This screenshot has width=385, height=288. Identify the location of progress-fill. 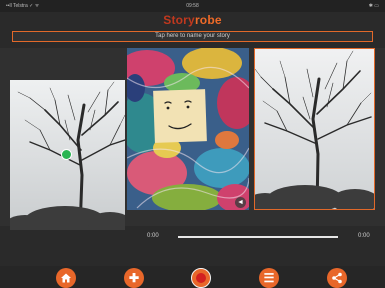
(258, 237).